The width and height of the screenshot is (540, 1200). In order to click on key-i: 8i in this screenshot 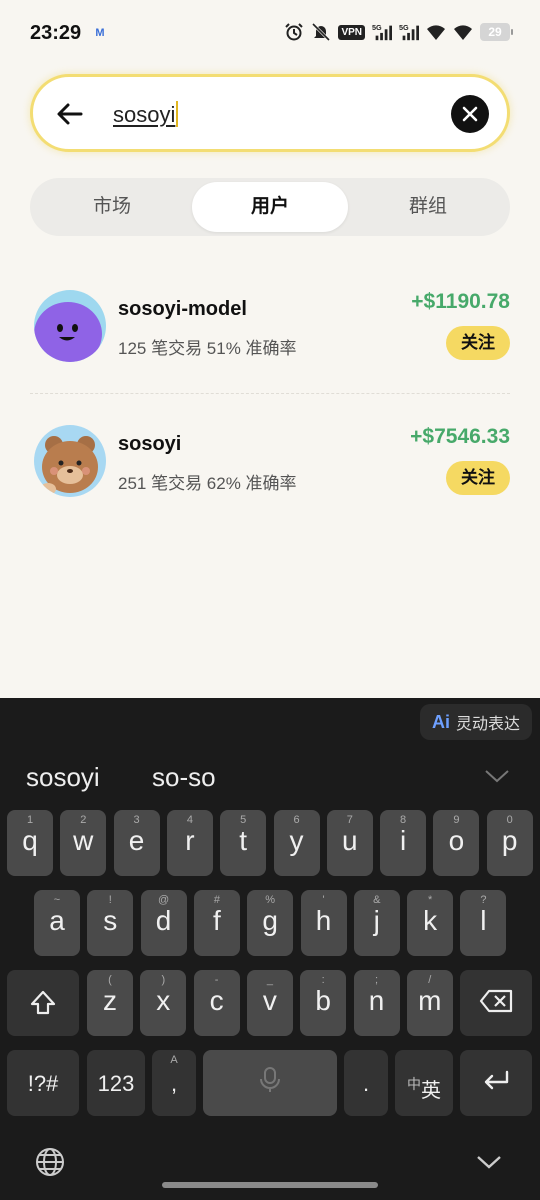, I will do `click(403, 843)`.